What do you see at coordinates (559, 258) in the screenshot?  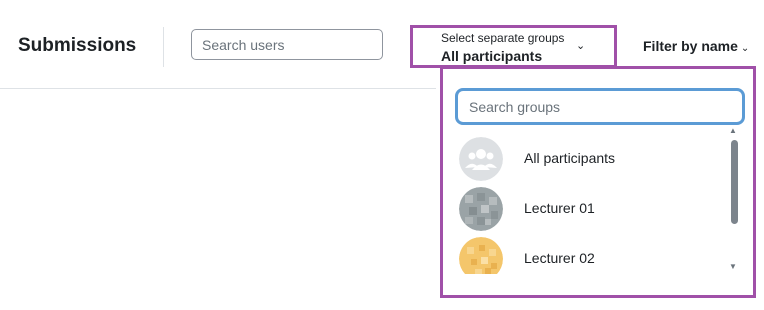 I see `group-item-label: Lecturer 02` at bounding box center [559, 258].